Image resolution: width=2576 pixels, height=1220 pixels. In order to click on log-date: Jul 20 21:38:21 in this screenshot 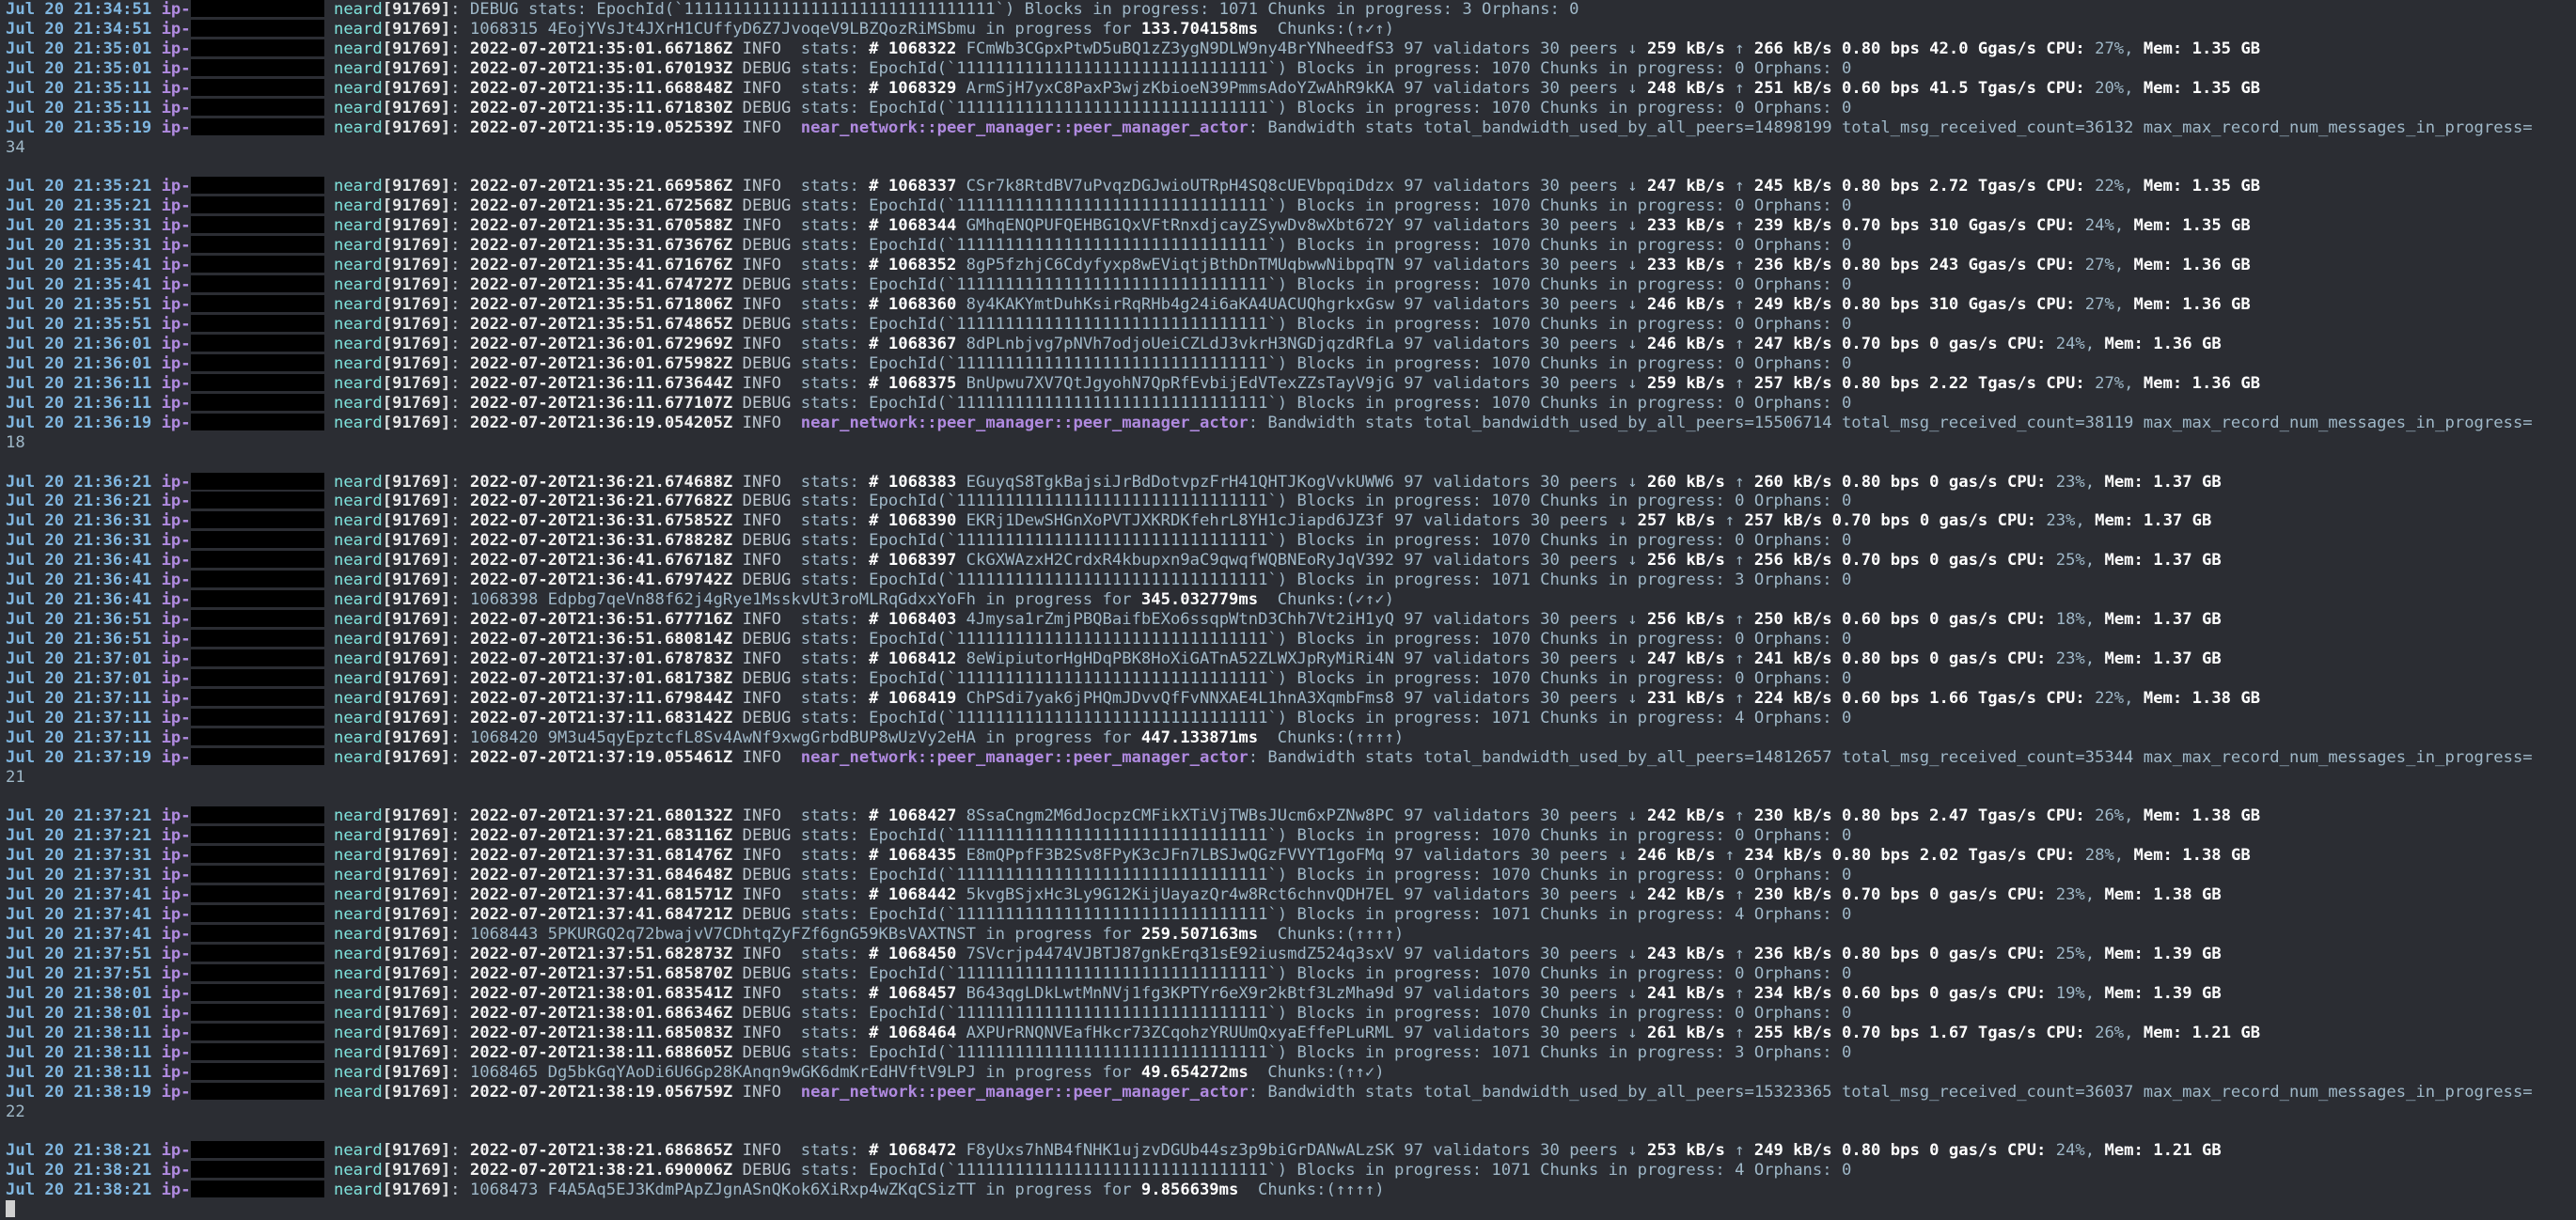, I will do `click(79, 1191)`.